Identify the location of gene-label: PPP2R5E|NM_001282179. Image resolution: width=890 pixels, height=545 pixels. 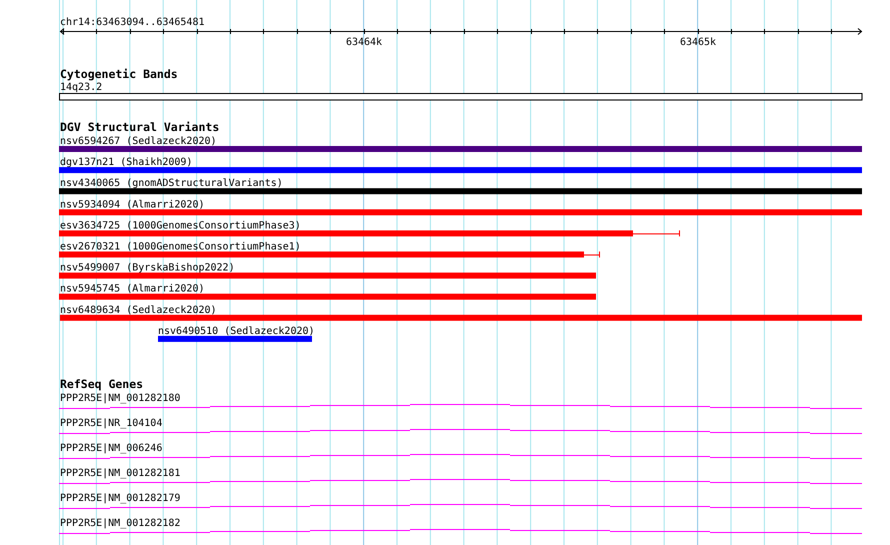
(120, 498).